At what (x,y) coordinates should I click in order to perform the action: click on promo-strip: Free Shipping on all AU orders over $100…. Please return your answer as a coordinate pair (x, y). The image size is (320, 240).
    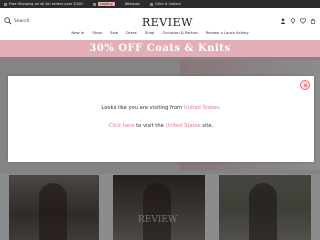
    Looking at the image, I should click on (160, 4).